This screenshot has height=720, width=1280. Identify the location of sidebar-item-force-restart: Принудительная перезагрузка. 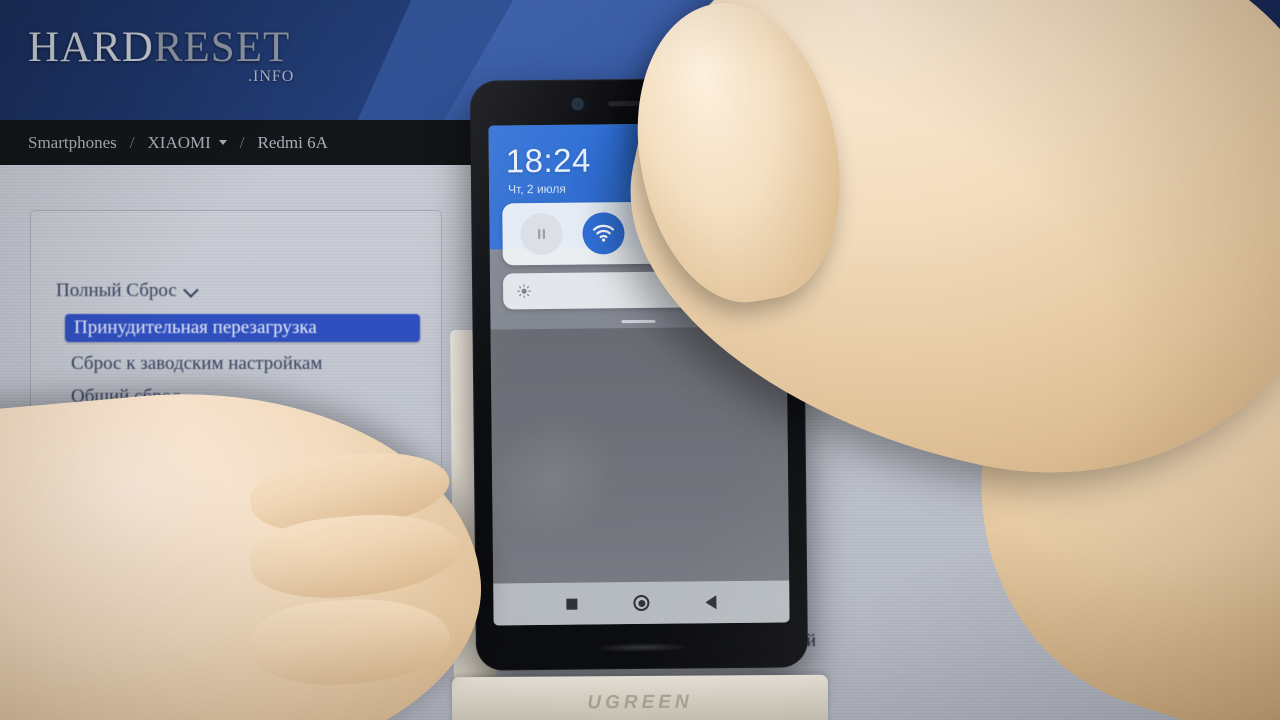
(242, 328).